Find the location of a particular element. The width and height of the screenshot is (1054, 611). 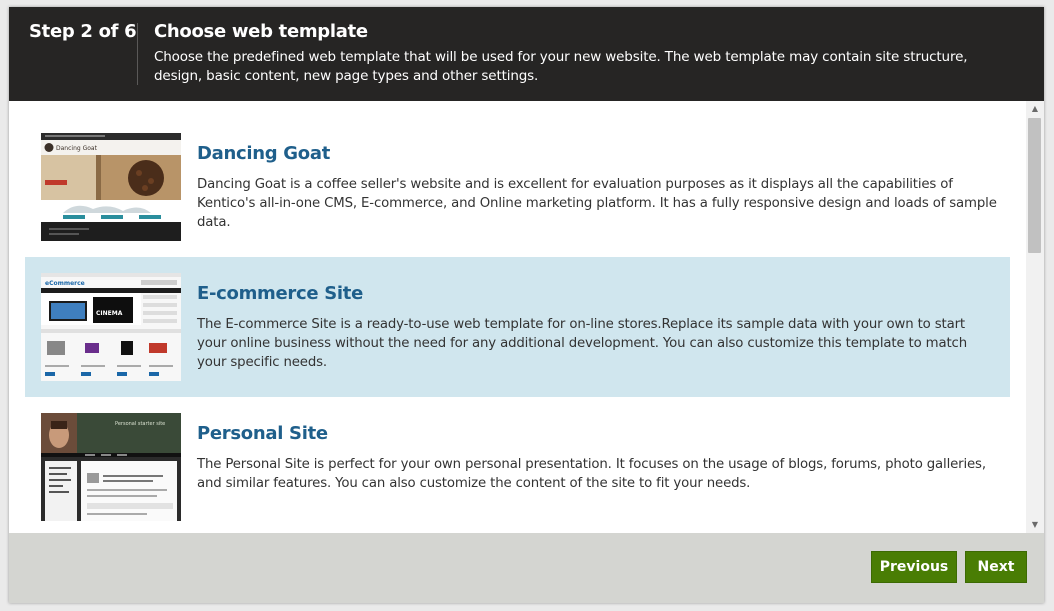

step-indicator: Step 2 of 6 is located at coordinates (83, 31).